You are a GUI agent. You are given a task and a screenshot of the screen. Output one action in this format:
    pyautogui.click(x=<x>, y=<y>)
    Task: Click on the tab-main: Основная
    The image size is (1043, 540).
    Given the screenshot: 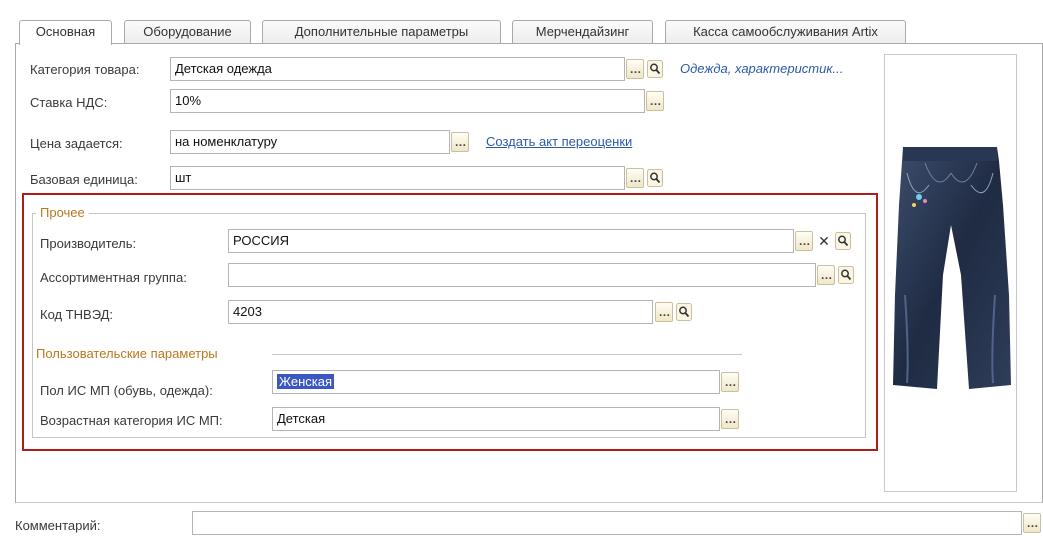 What is the action you would take?
    pyautogui.click(x=65, y=32)
    